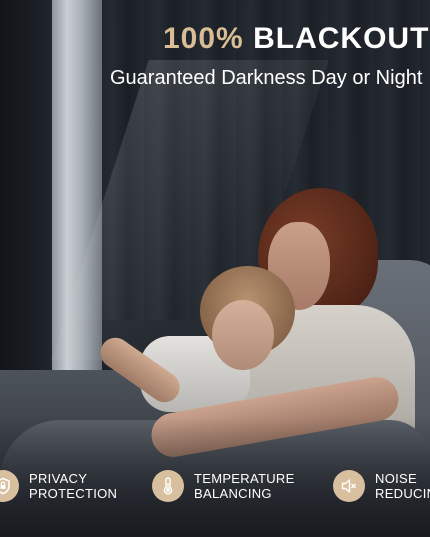  I want to click on subheadline: Guaranteed Darkness Day or Night, so click(266, 78).